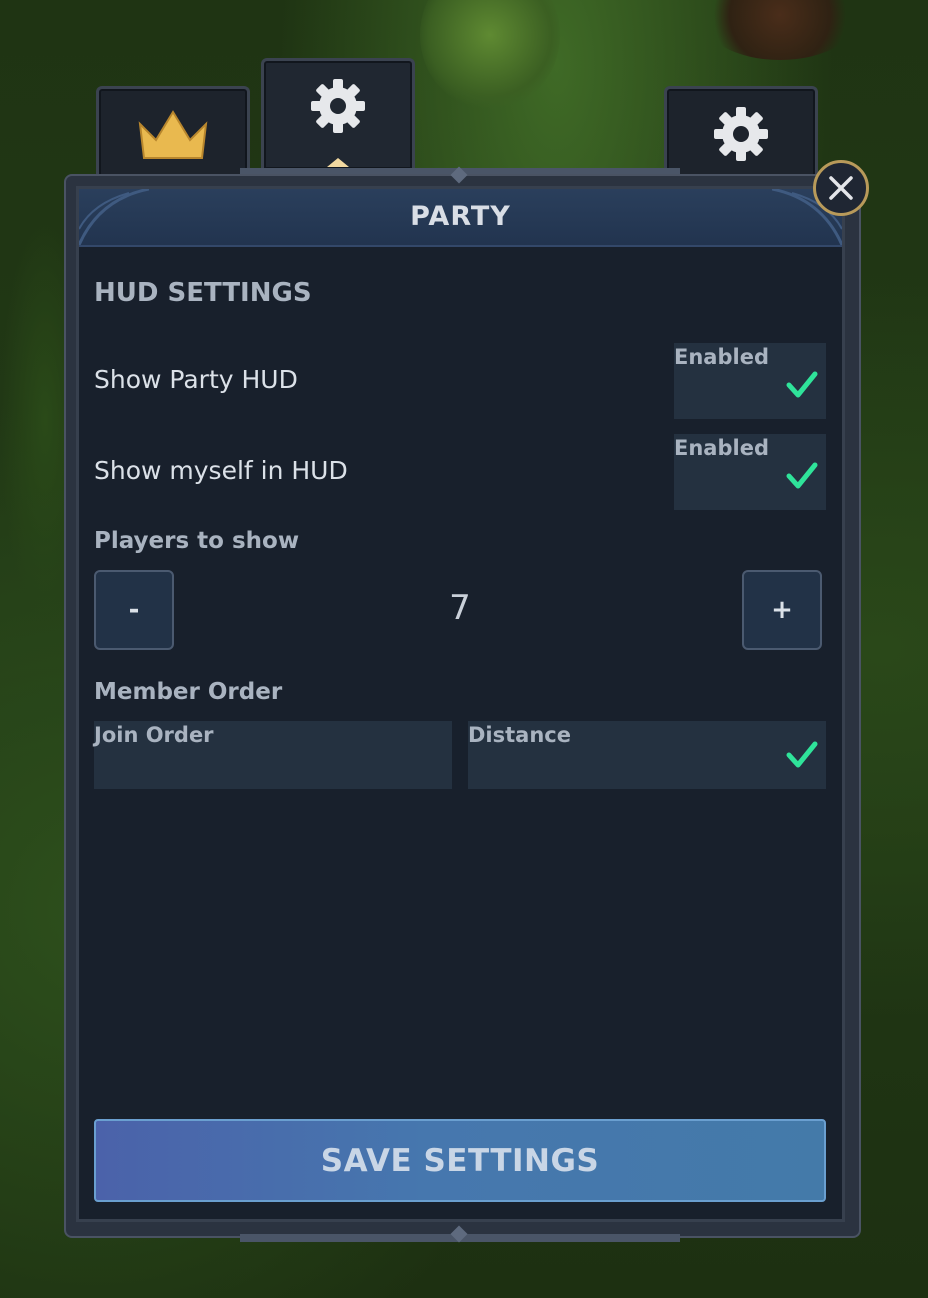  I want to click on member-order-option-distance: Distance, so click(647, 755).